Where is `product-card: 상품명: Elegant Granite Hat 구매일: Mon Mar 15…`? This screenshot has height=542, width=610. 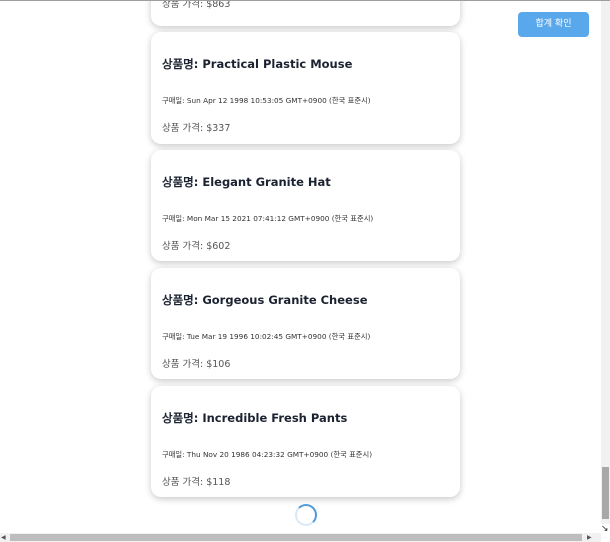 product-card: 상품명: Elegant Granite Hat 구매일: Mon Mar 15… is located at coordinates (305, 205).